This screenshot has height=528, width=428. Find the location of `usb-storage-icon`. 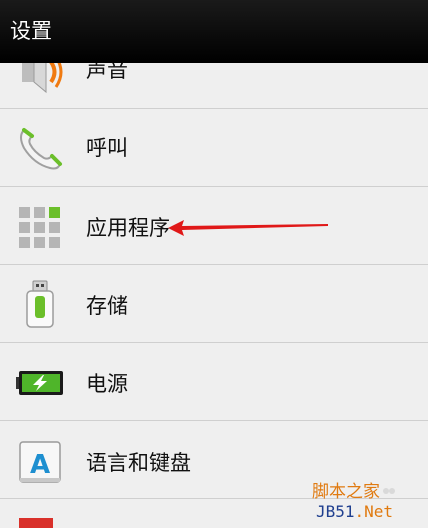

usb-storage-icon is located at coordinates (40, 304).